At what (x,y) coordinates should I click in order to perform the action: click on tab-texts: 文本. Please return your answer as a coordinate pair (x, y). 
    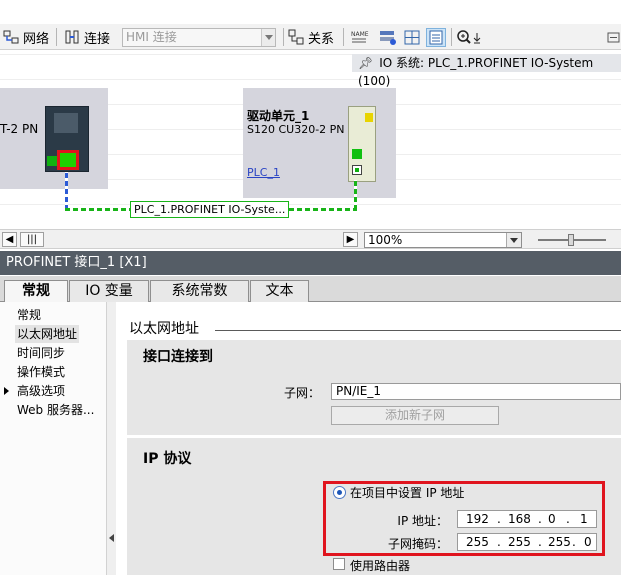
    Looking at the image, I should click on (279, 291).